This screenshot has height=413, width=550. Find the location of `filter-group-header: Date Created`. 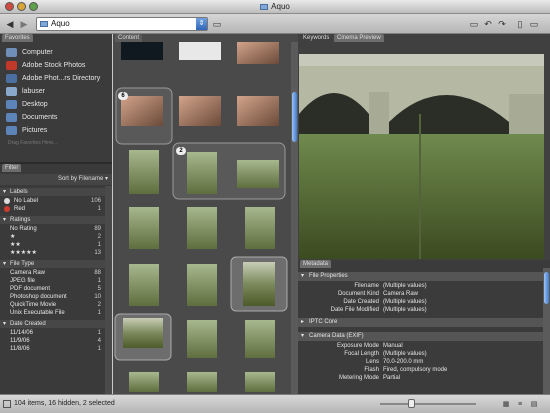

filter-group-header: Date Created is located at coordinates (52, 324).